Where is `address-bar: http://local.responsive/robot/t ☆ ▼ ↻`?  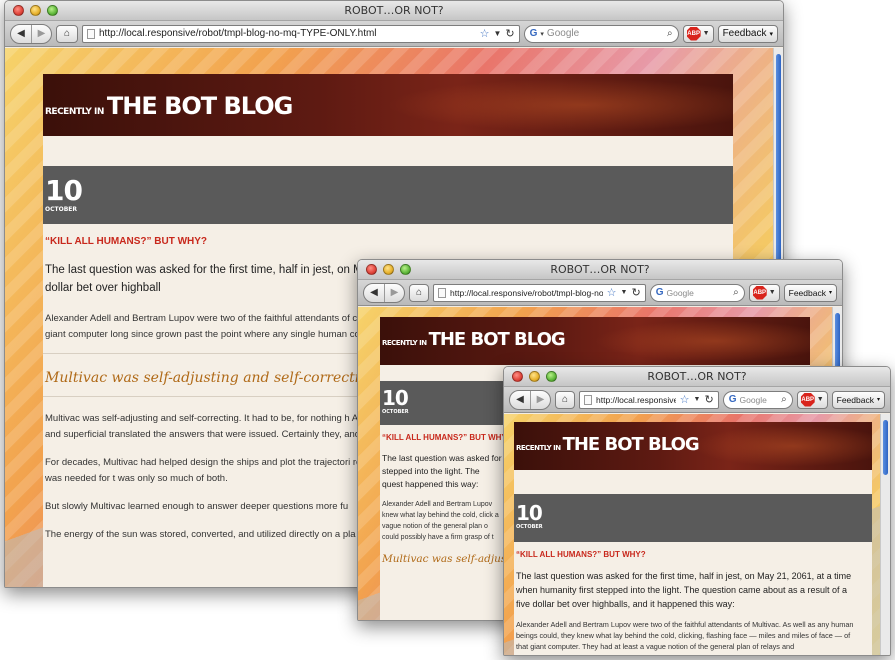 address-bar: http://local.responsive/robot/t ☆ ▼ ↻ is located at coordinates (649, 399).